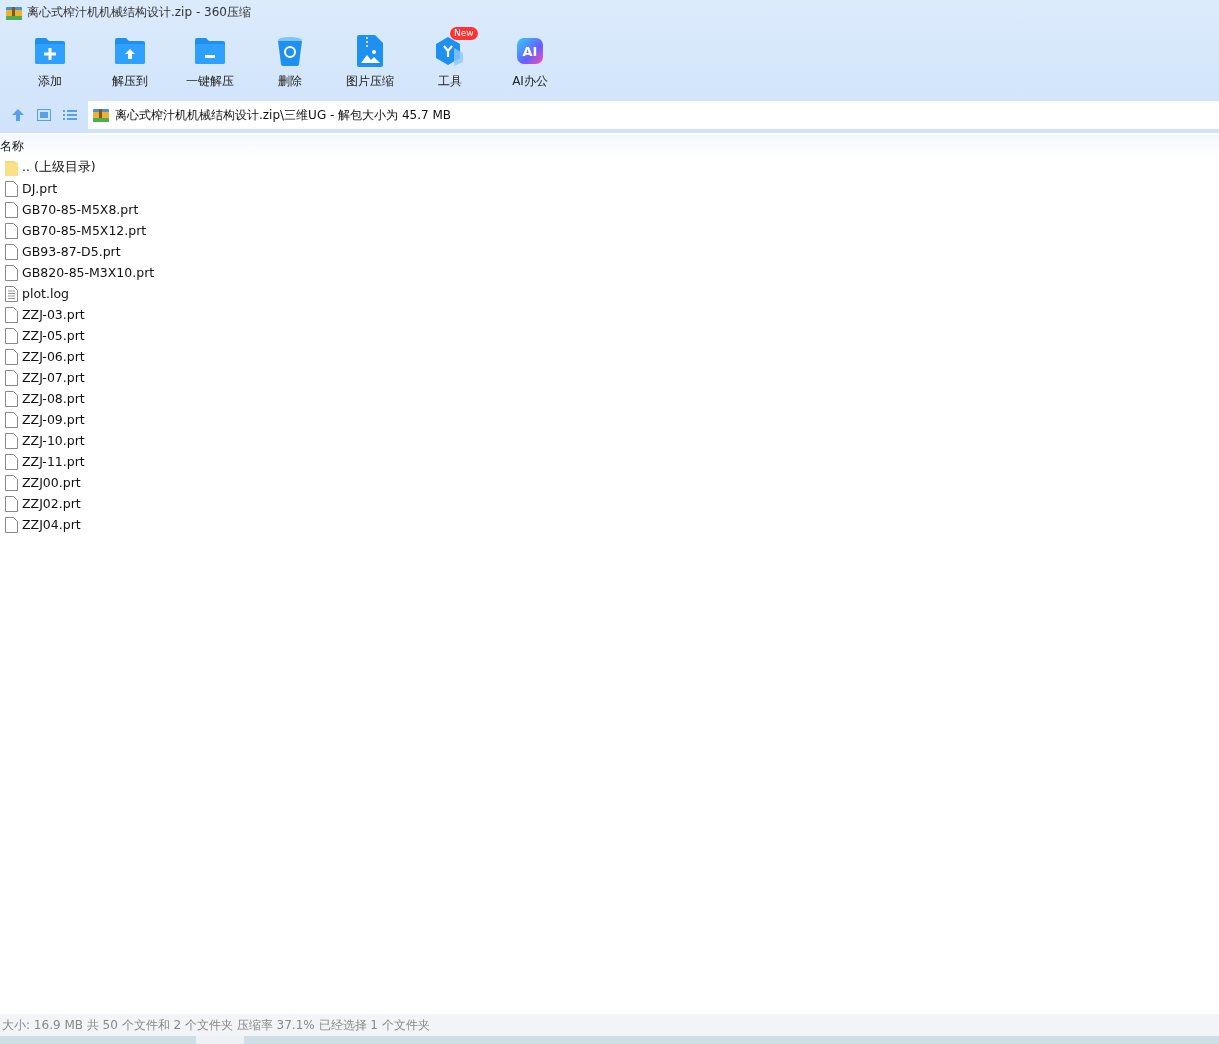  What do you see at coordinates (51, 482) in the screenshot?
I see `file-name: ZZJ00.prt` at bounding box center [51, 482].